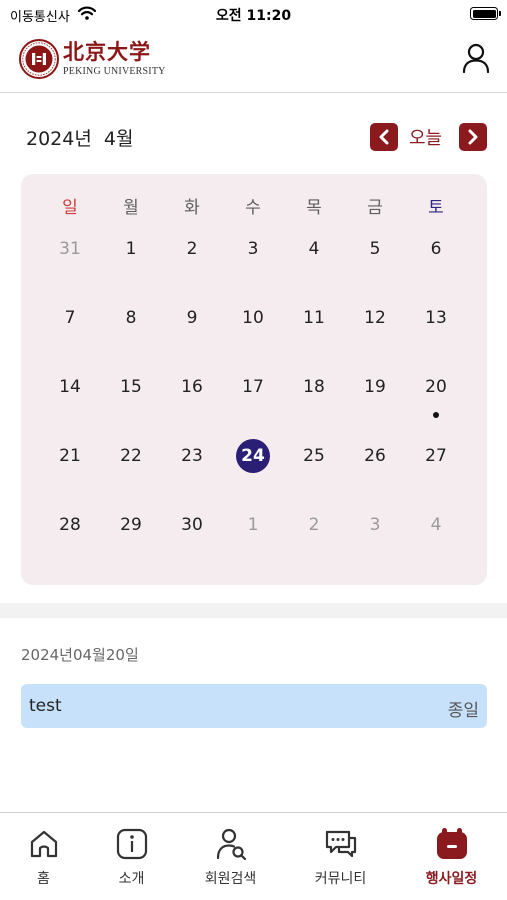  I want to click on next-month-button, so click(473, 137).